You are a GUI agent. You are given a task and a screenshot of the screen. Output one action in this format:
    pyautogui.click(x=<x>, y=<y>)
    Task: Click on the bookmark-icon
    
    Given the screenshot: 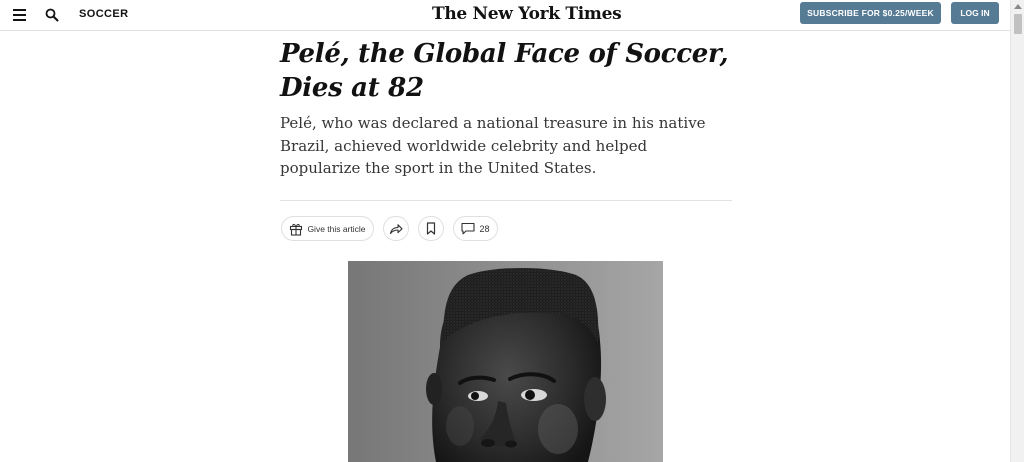 What is the action you would take?
    pyautogui.click(x=431, y=228)
    